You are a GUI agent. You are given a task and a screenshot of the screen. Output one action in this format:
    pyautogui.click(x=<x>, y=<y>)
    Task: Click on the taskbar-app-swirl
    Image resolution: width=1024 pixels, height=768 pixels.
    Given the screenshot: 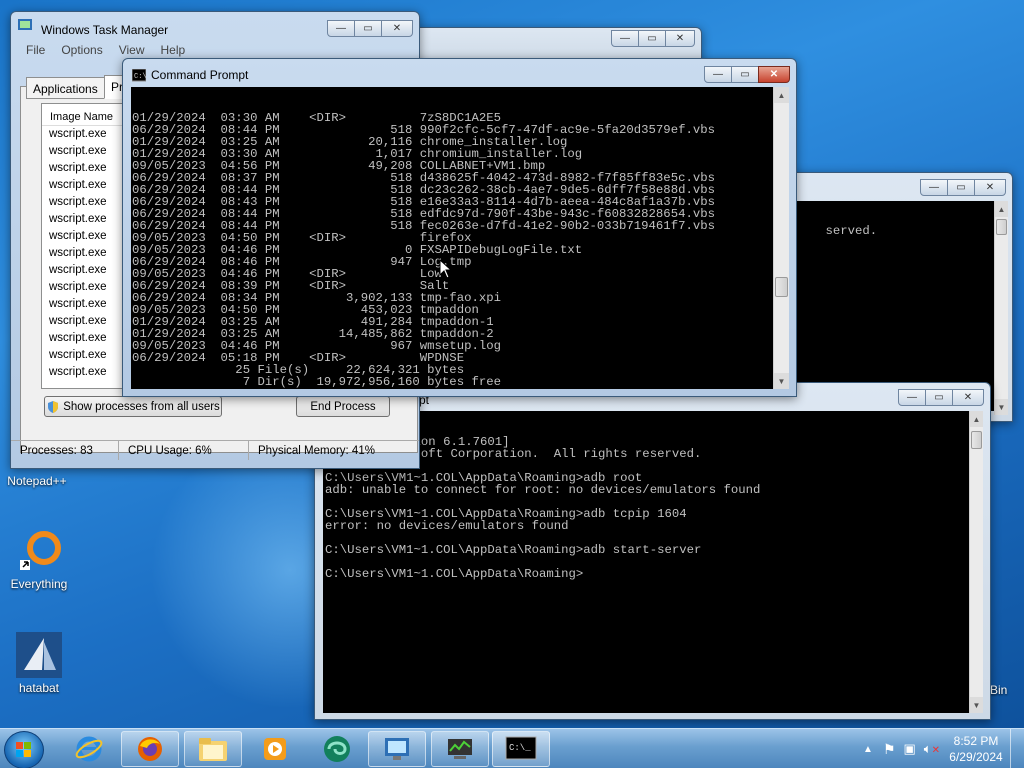 What is the action you would take?
    pyautogui.click(x=337, y=749)
    